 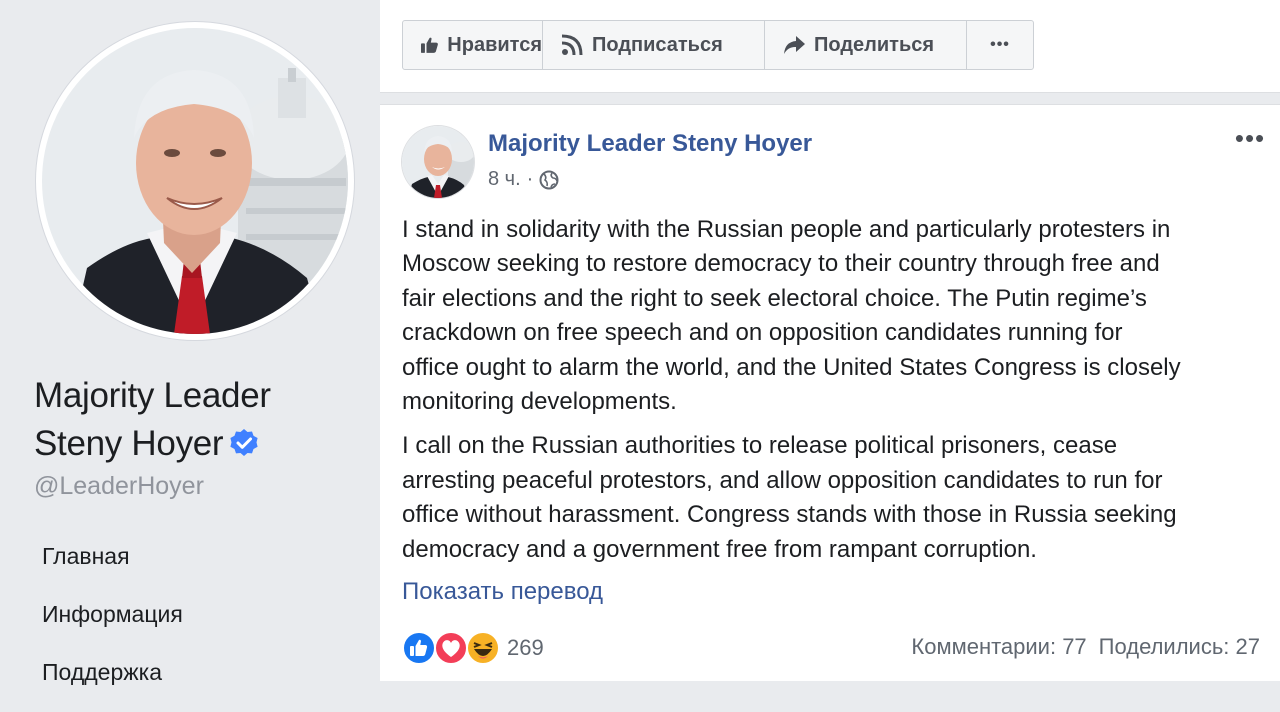 I want to click on post-options-button: •••, so click(x=1250, y=138).